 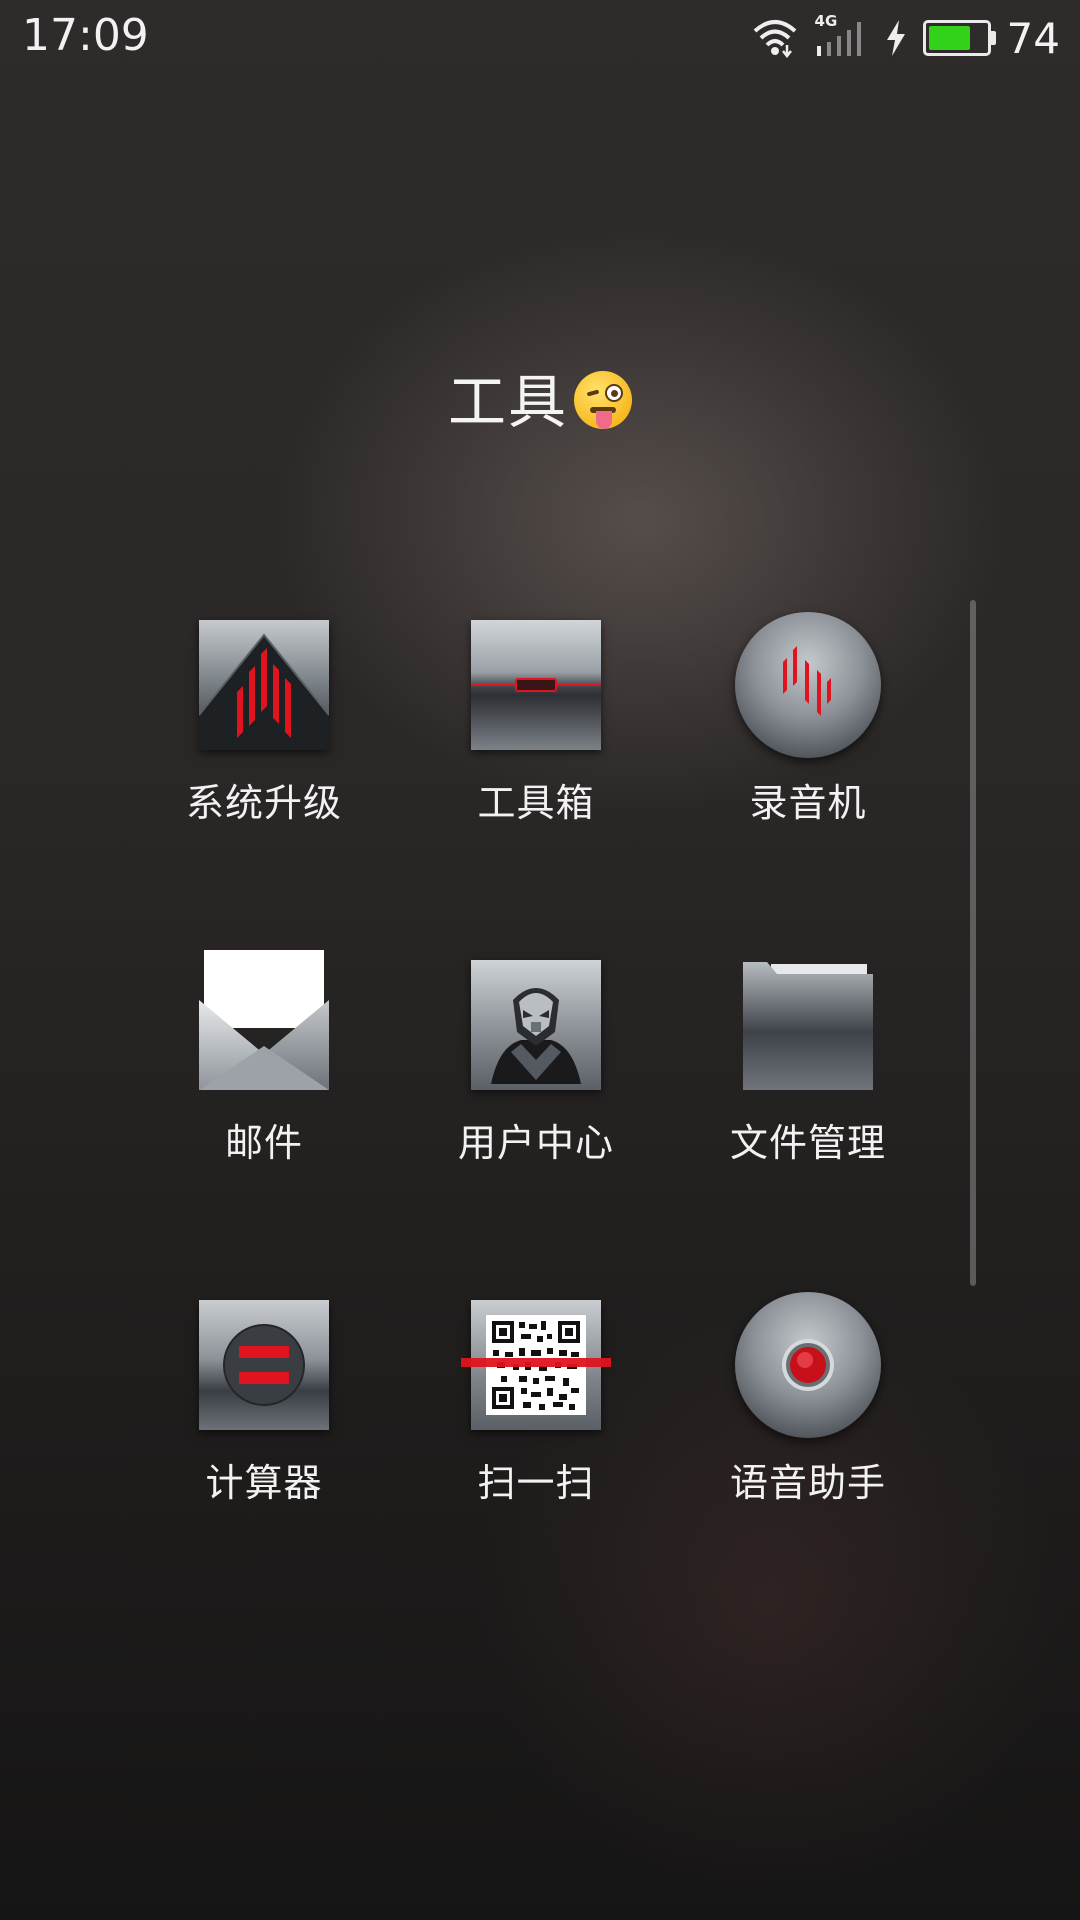 What do you see at coordinates (264, 685) in the screenshot?
I see `system-update-icon` at bounding box center [264, 685].